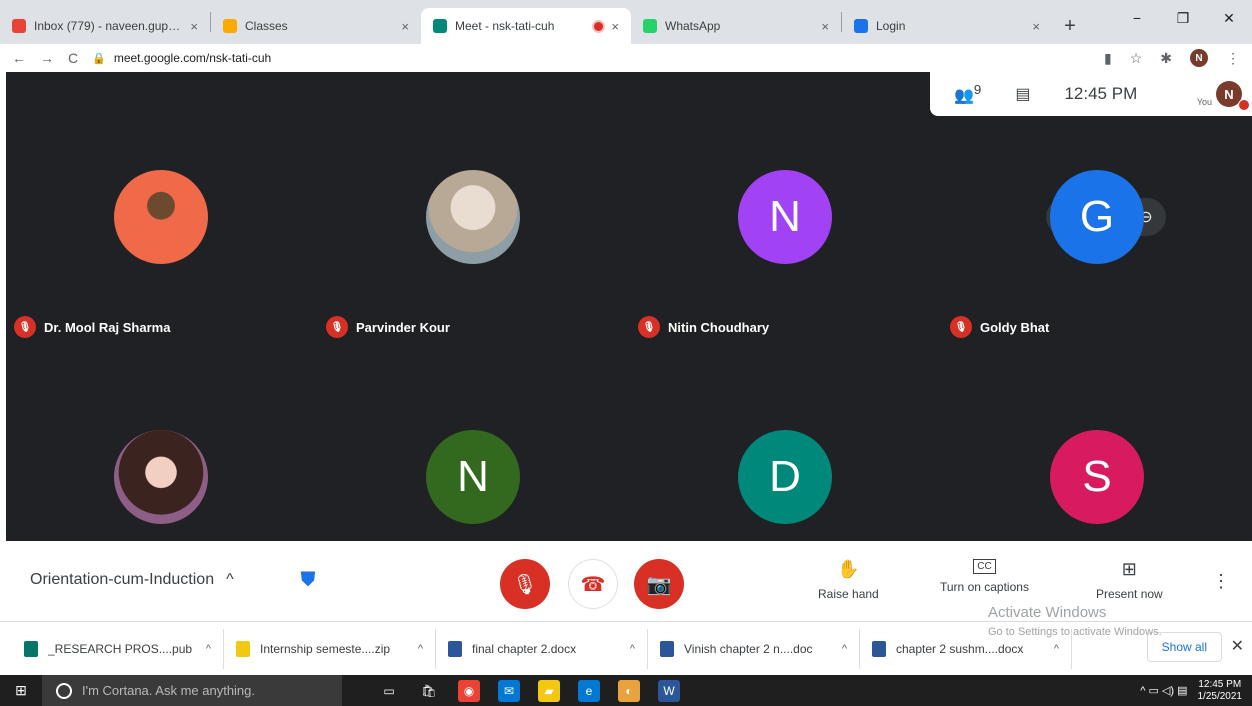 This screenshot has width=1252, height=706. Describe the element at coordinates (984, 587) in the screenshot. I see `captions-label: Turn on captions` at that location.